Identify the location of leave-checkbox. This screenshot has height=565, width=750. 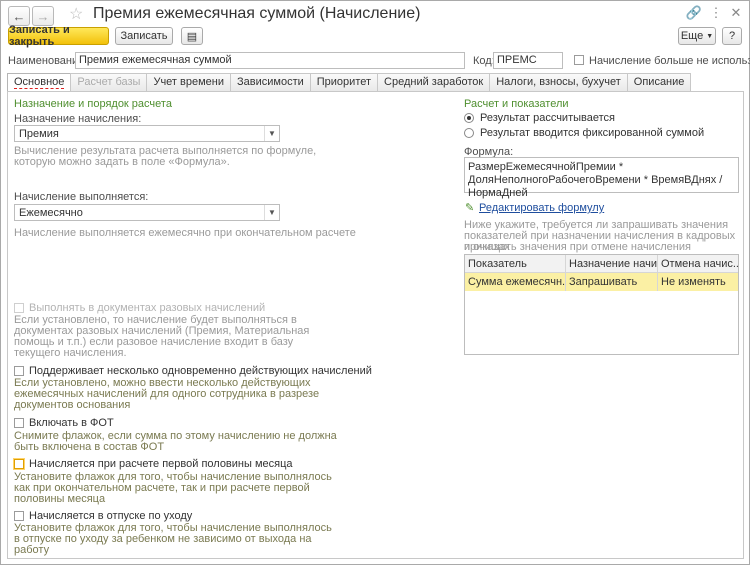
(19, 516).